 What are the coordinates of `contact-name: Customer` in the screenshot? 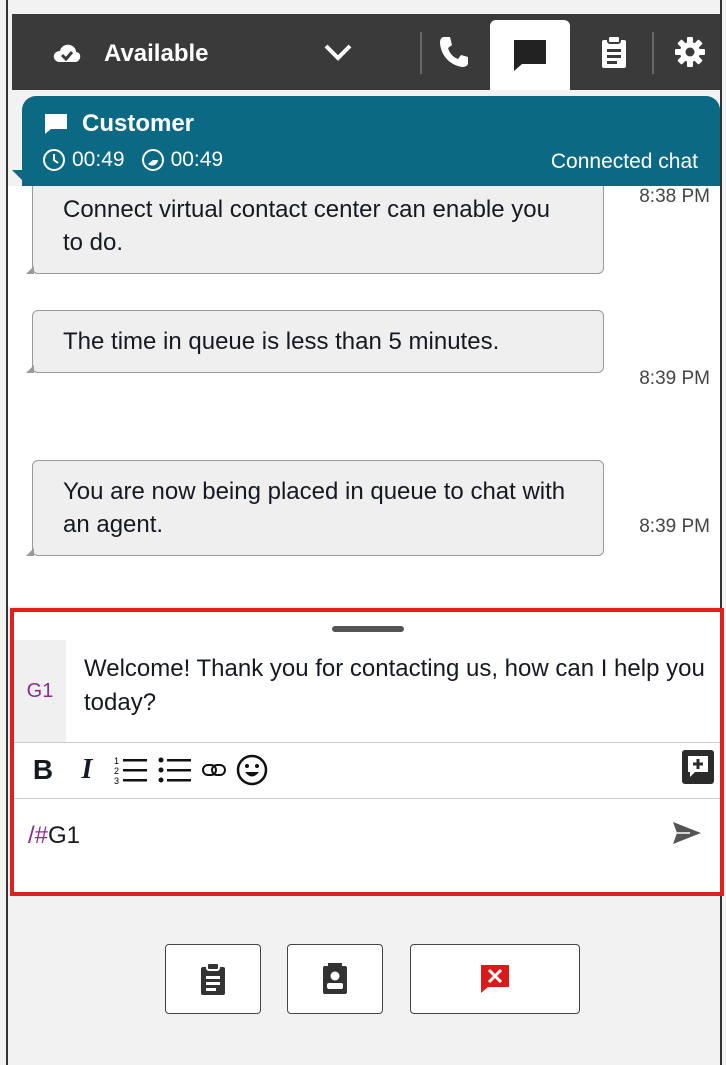 It's located at (138, 123).